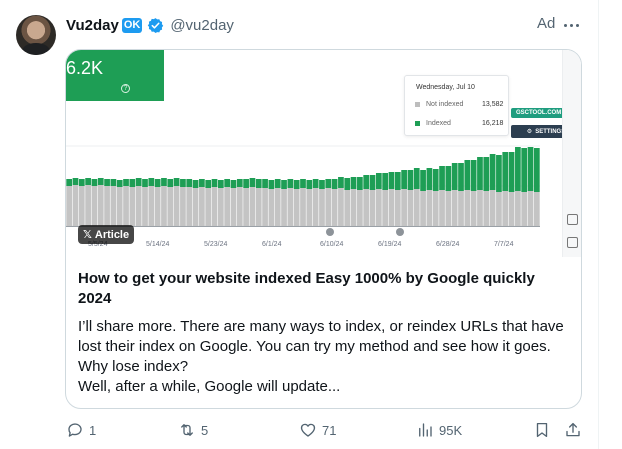  I want to click on repost-icon, so click(187, 430).